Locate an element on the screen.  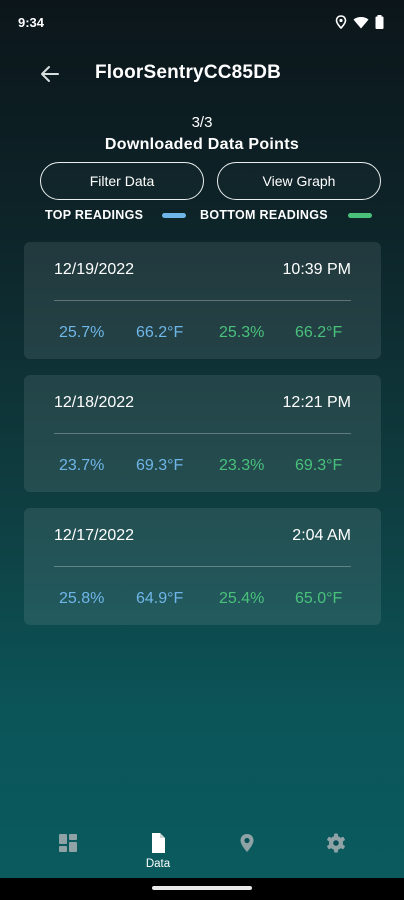
bottom-humidity: 25.4% is located at coordinates (242, 598).